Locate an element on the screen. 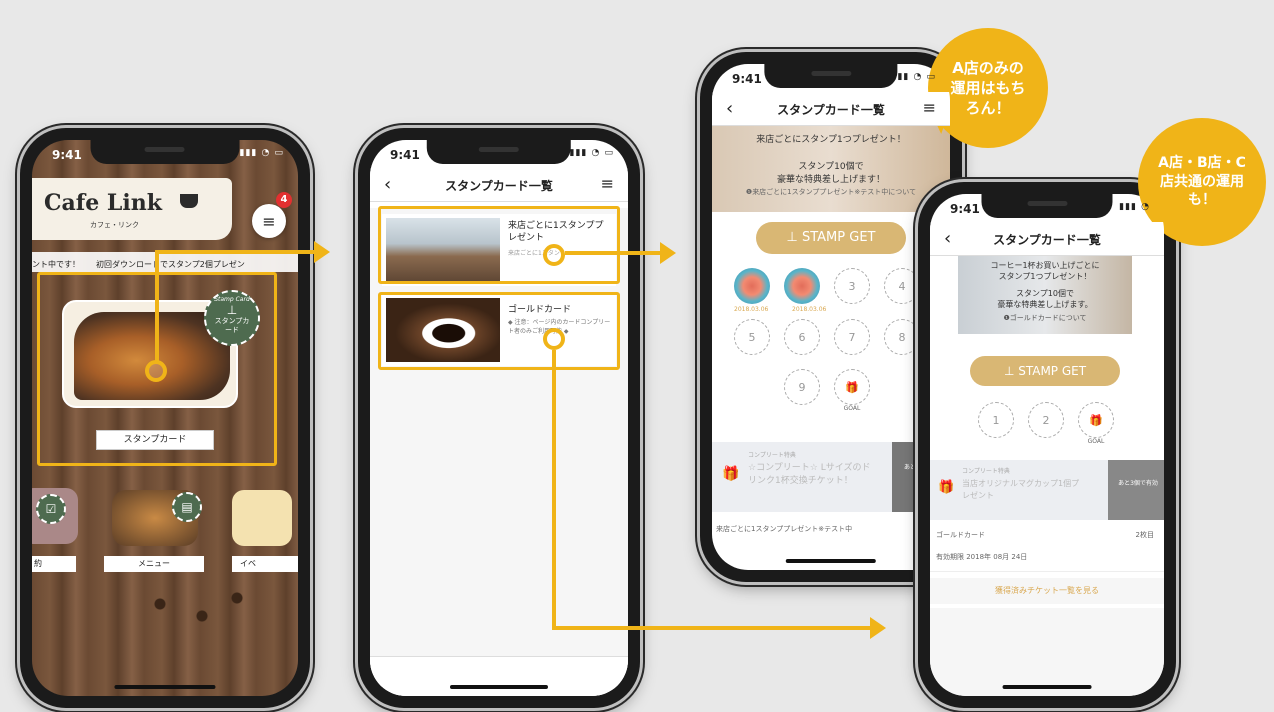 The height and width of the screenshot is (712, 1274). complete-small: コンプリート特典 is located at coordinates (986, 471).